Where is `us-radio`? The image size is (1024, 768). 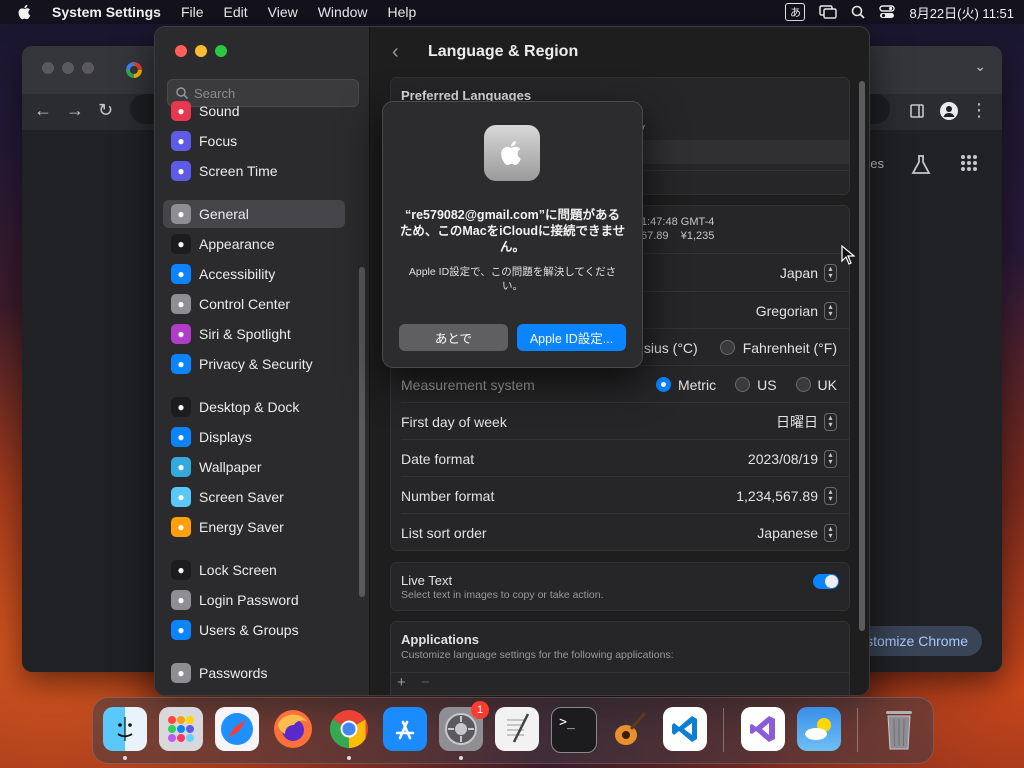 us-radio is located at coordinates (743, 384).